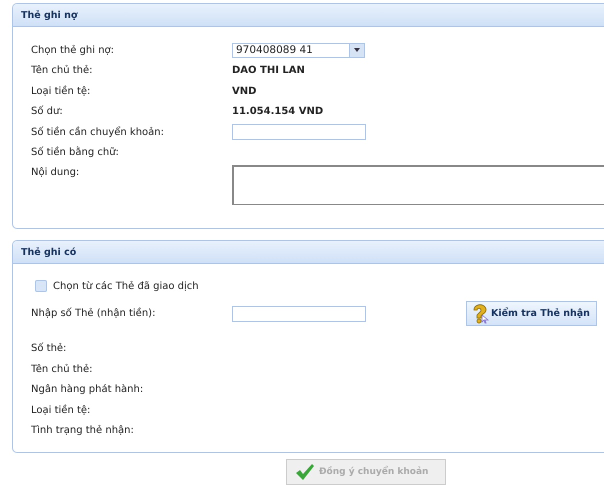 This screenshot has width=604, height=485. Describe the element at coordinates (126, 286) in the screenshot. I see `checkbox-label: Chọn từ các Thẻ đã giao dịch` at that location.